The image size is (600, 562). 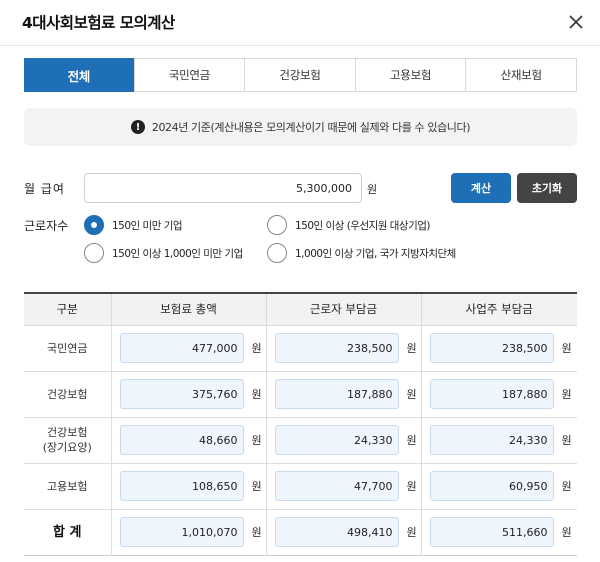 What do you see at coordinates (94, 225) in the screenshot?
I see `radio-checked-icon` at bounding box center [94, 225].